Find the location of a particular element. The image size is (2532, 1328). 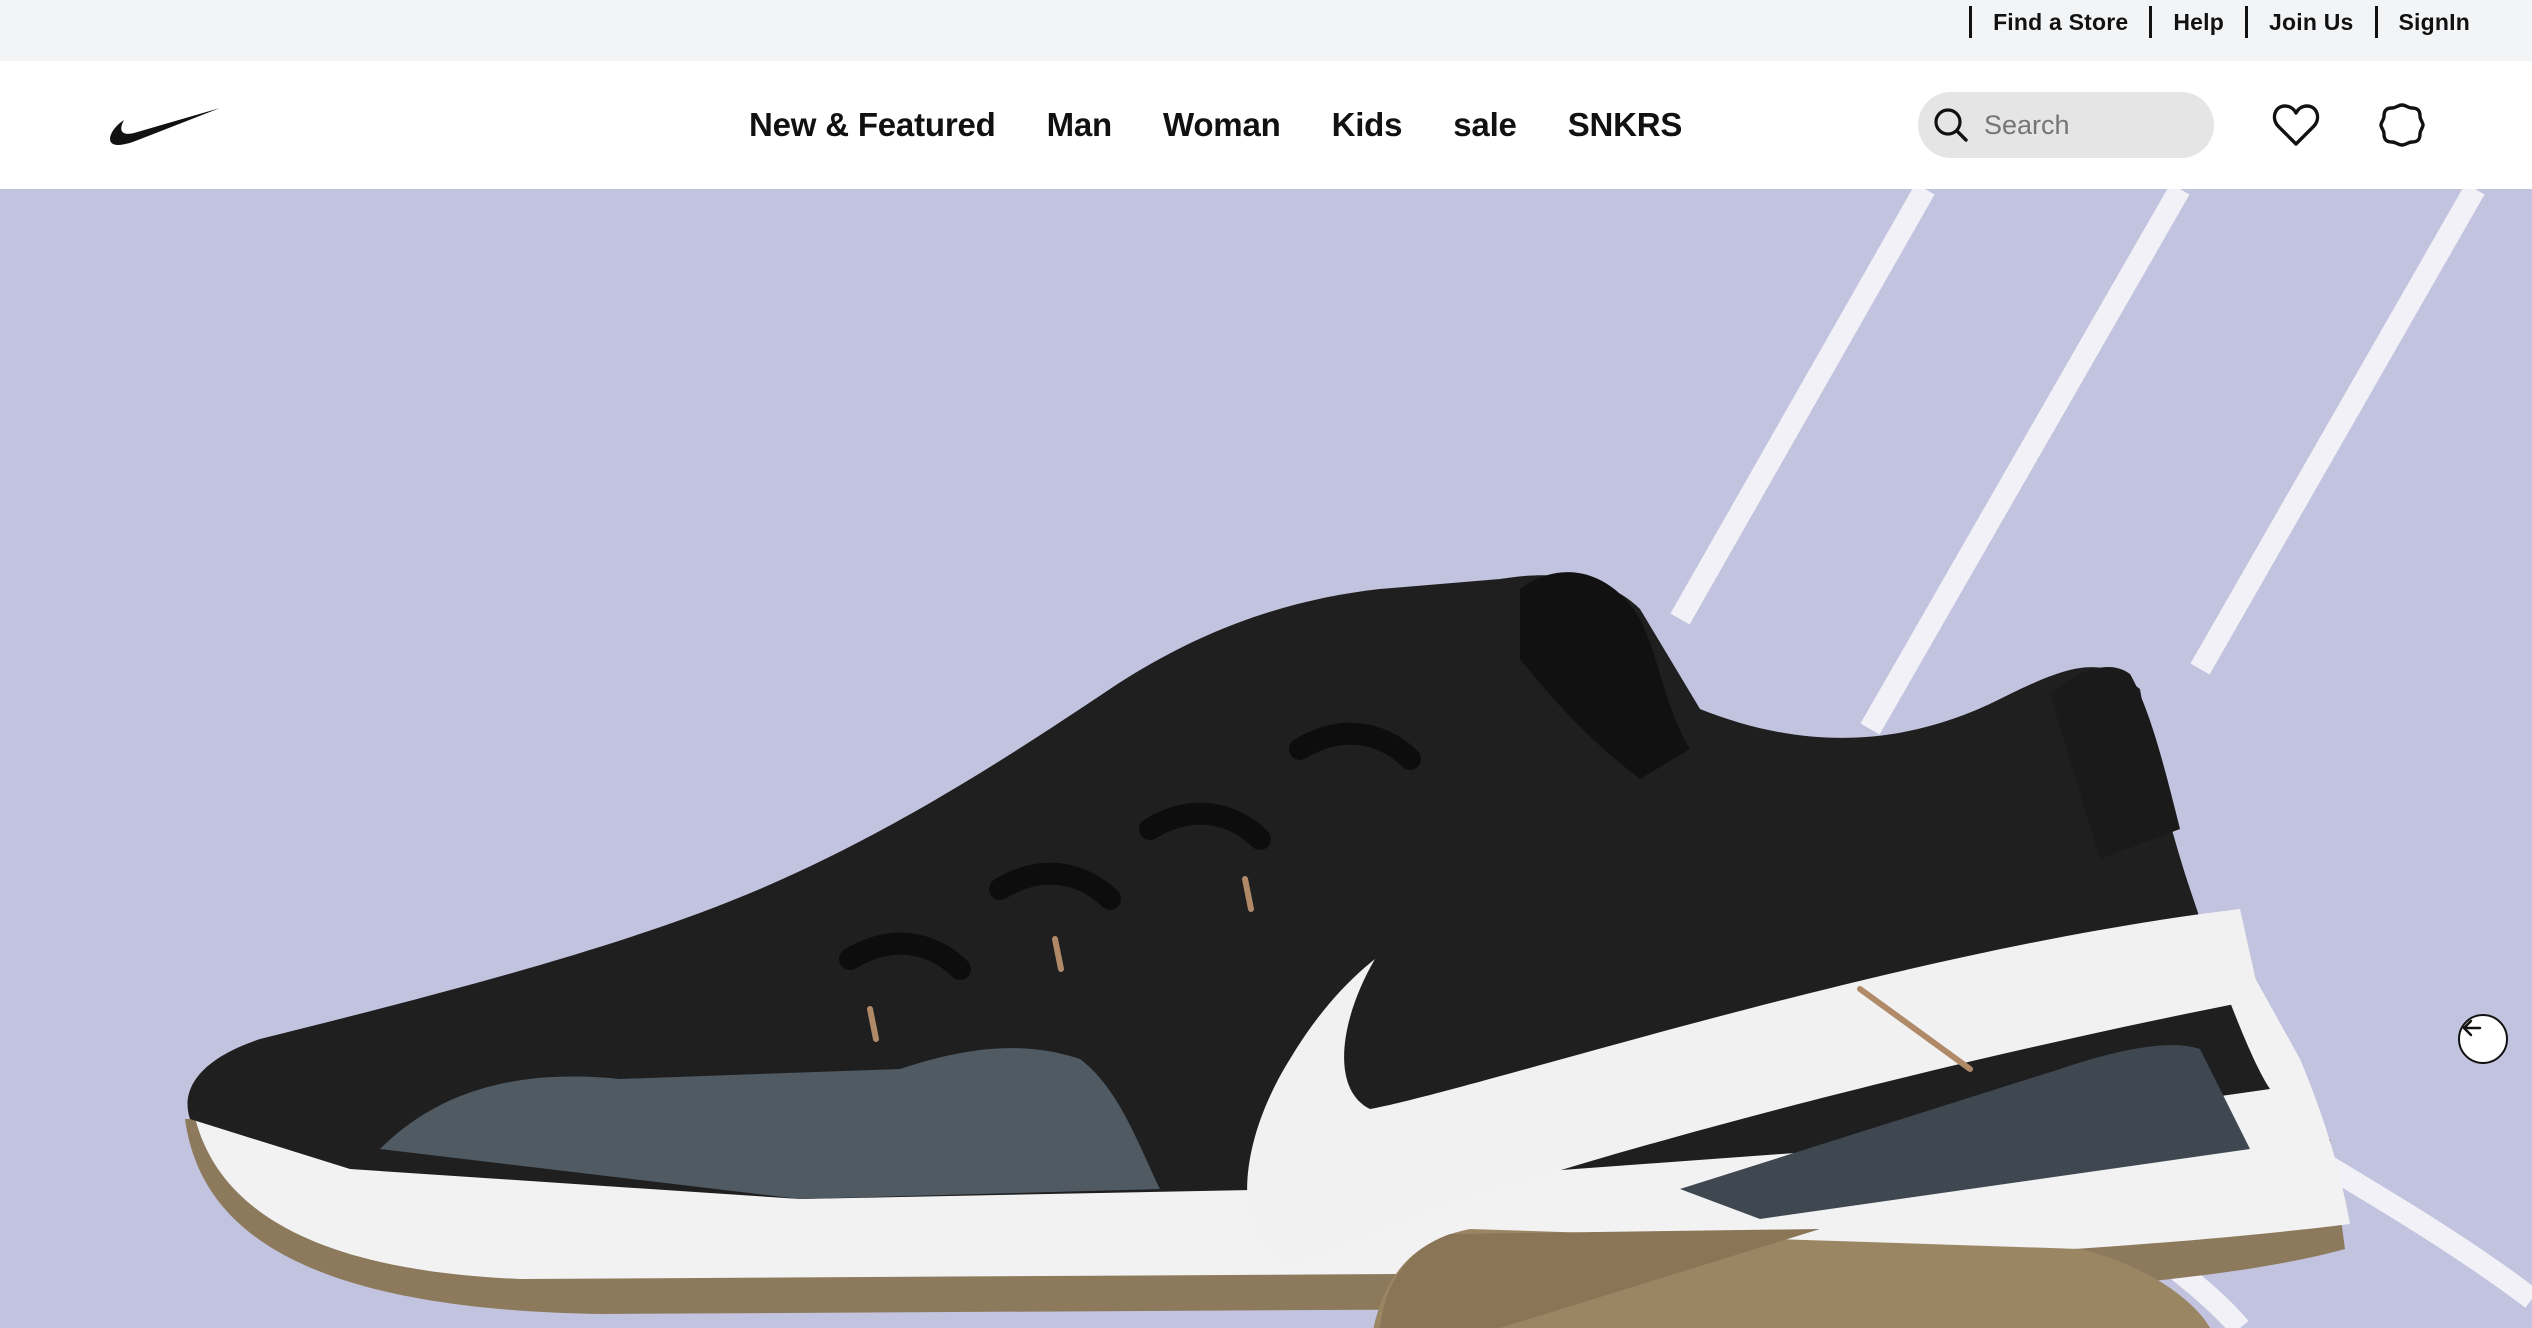

bag-icon is located at coordinates (2402, 125).